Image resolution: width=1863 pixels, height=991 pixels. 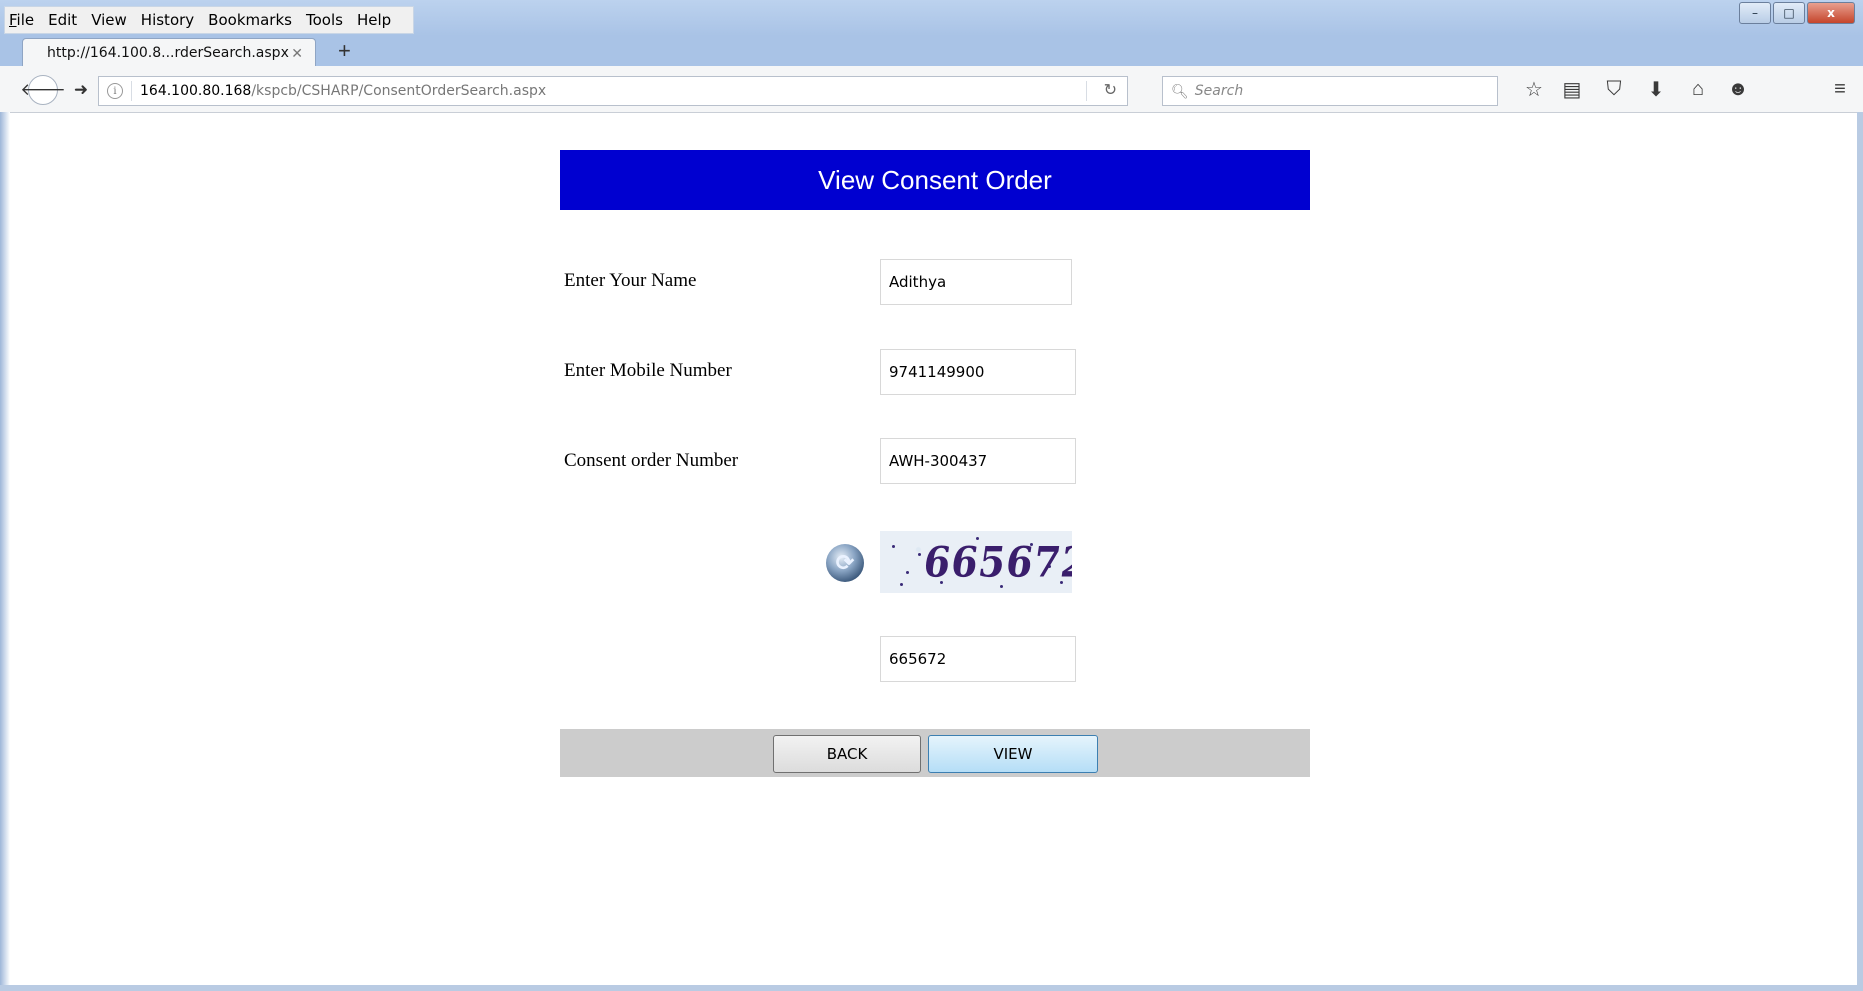 I want to click on minimize-button: –, so click(x=1755, y=13).